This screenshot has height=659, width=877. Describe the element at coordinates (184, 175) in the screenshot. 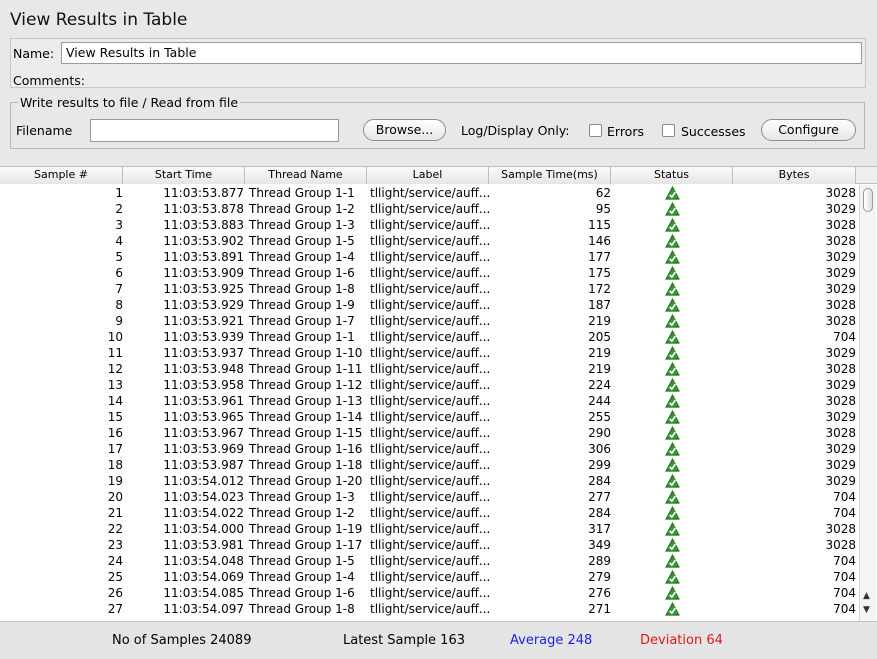

I see `column-header-start-time: Start Time` at that location.